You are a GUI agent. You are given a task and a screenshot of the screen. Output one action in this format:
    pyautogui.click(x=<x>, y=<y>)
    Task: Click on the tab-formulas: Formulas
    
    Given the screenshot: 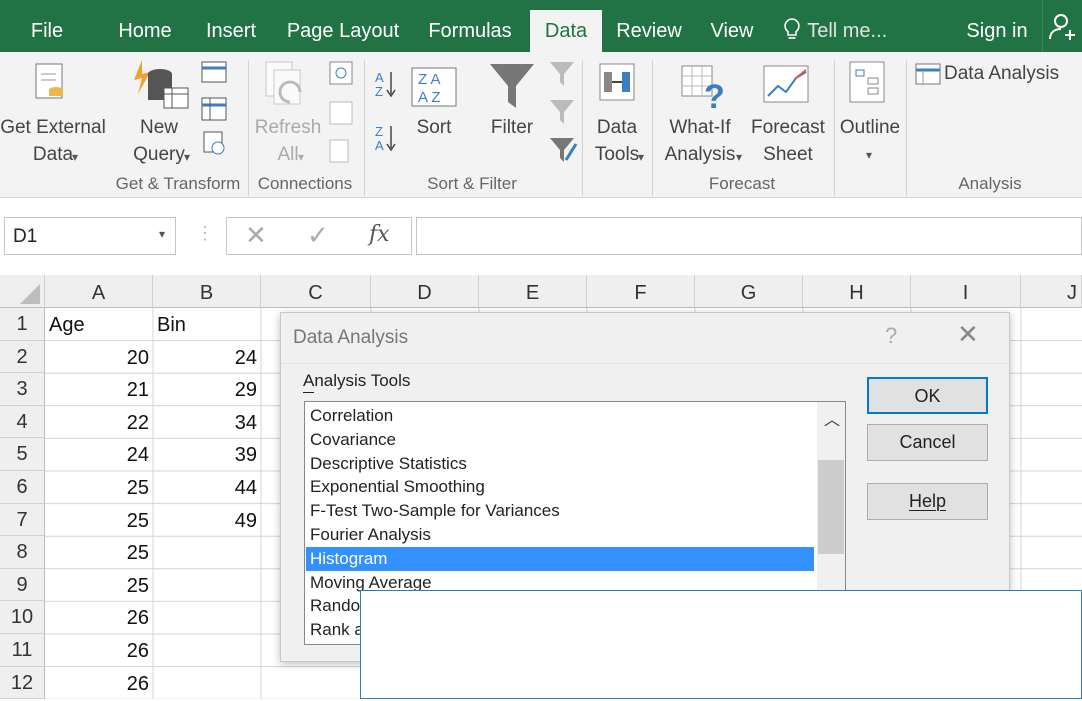 What is the action you would take?
    pyautogui.click(x=470, y=26)
    